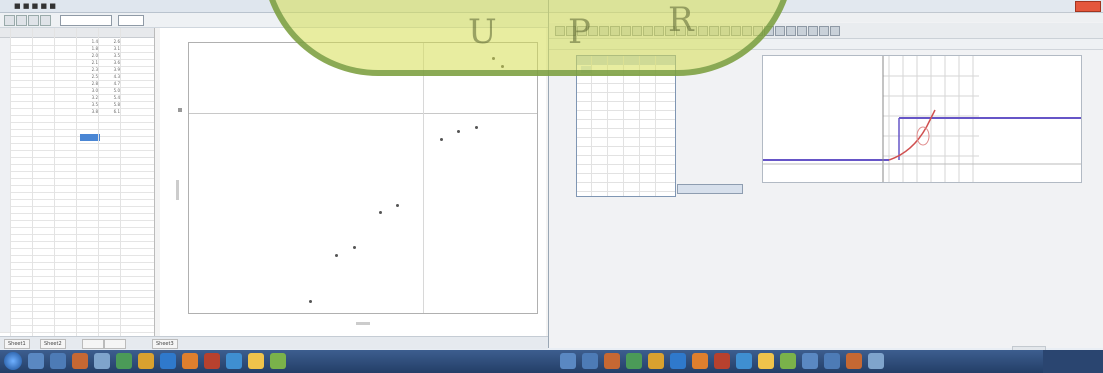  I want to click on graphics-view, so click(922, 119).